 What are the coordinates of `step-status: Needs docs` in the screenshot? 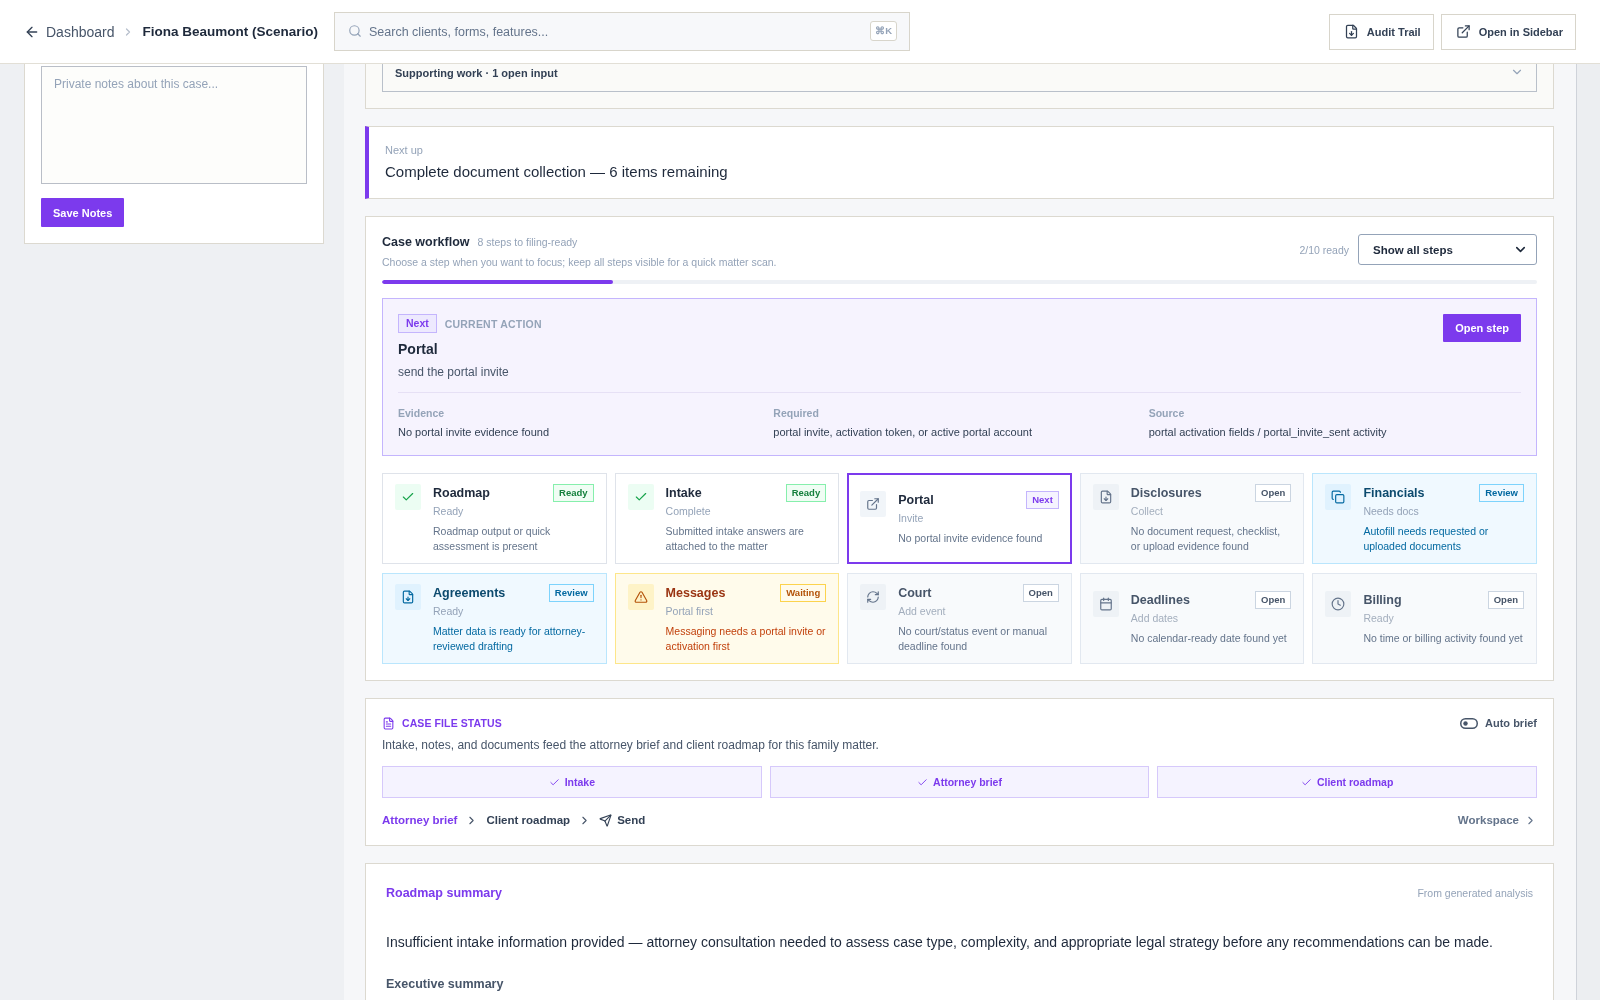 It's located at (1391, 511).